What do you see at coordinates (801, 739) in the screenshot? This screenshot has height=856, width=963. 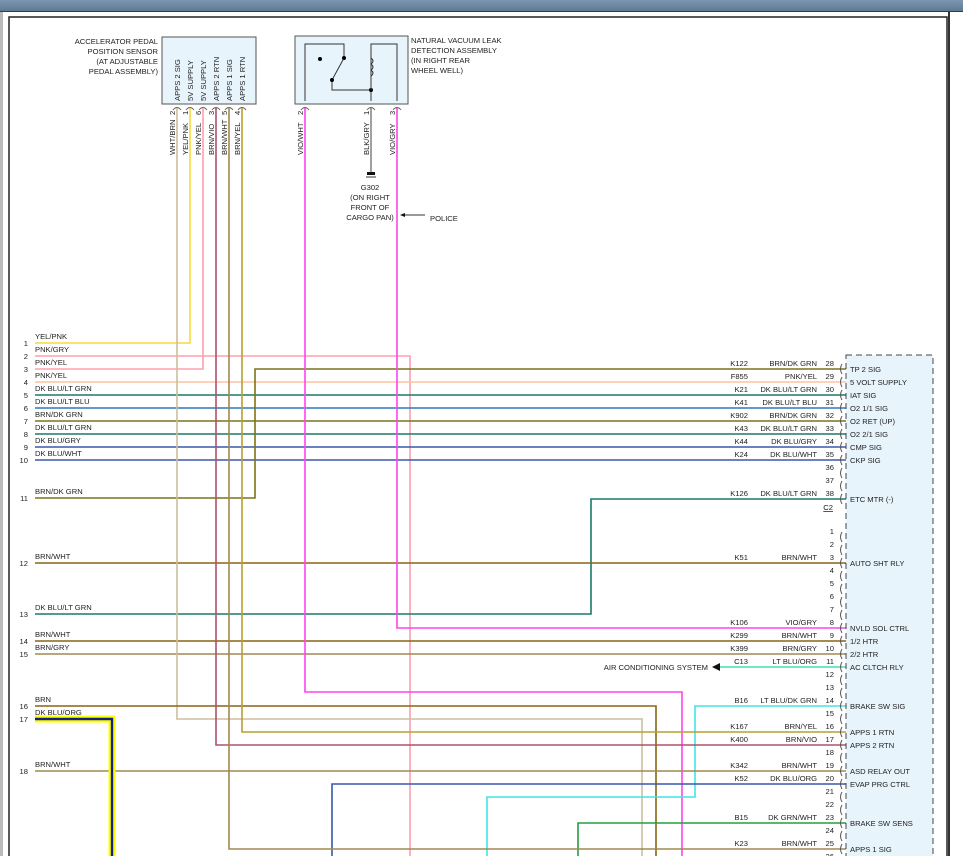 I see `pcm-wire-color: BRN/VIO` at bounding box center [801, 739].